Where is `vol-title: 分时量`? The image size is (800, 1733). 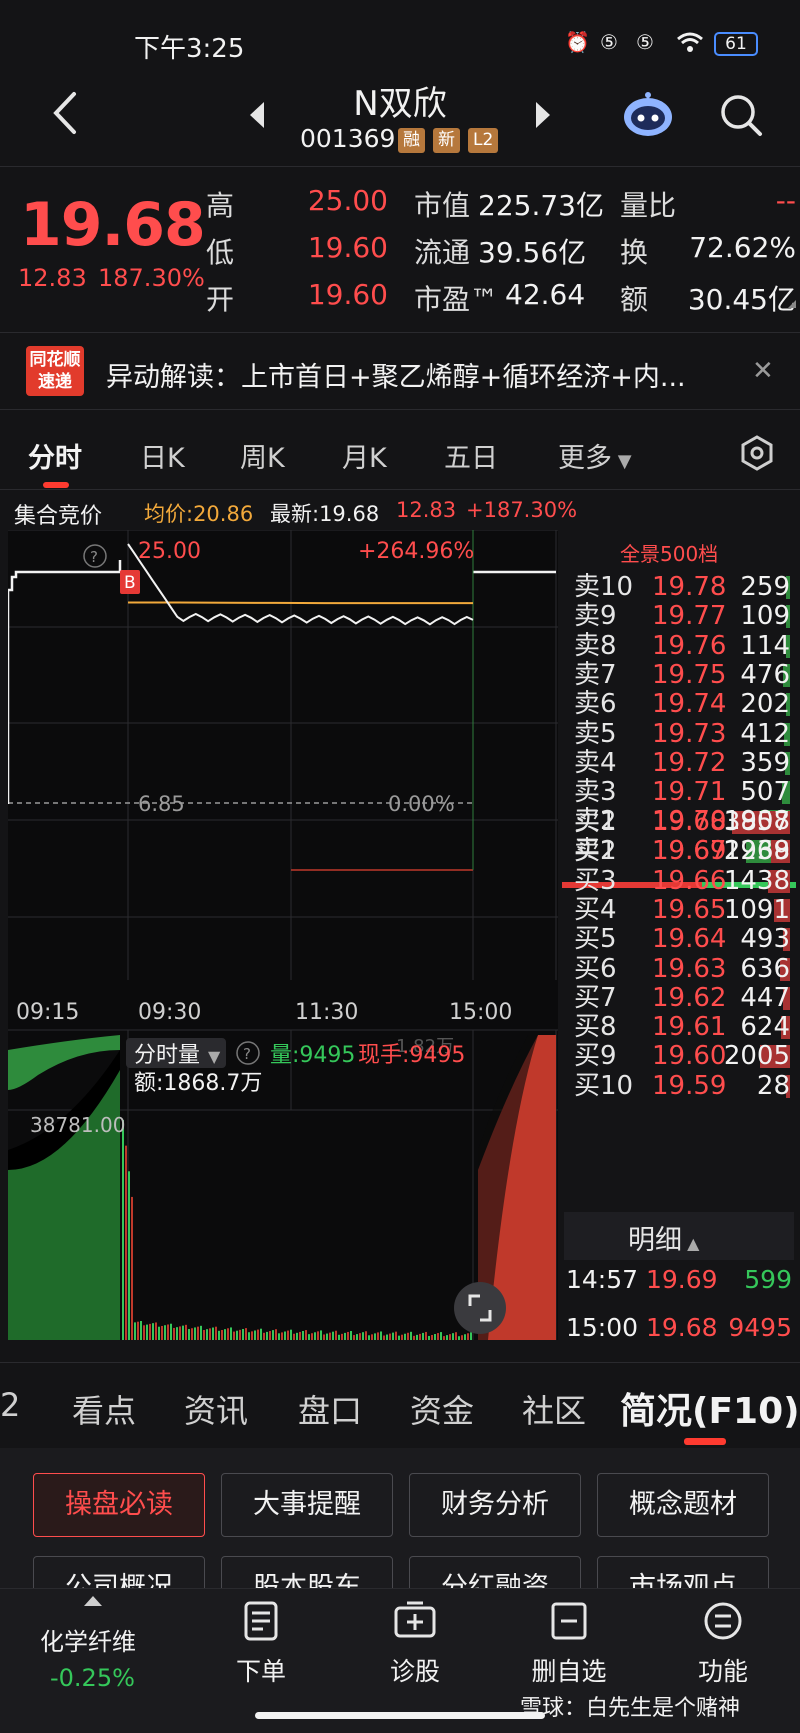
vol-title: 分时量 is located at coordinates (167, 1055).